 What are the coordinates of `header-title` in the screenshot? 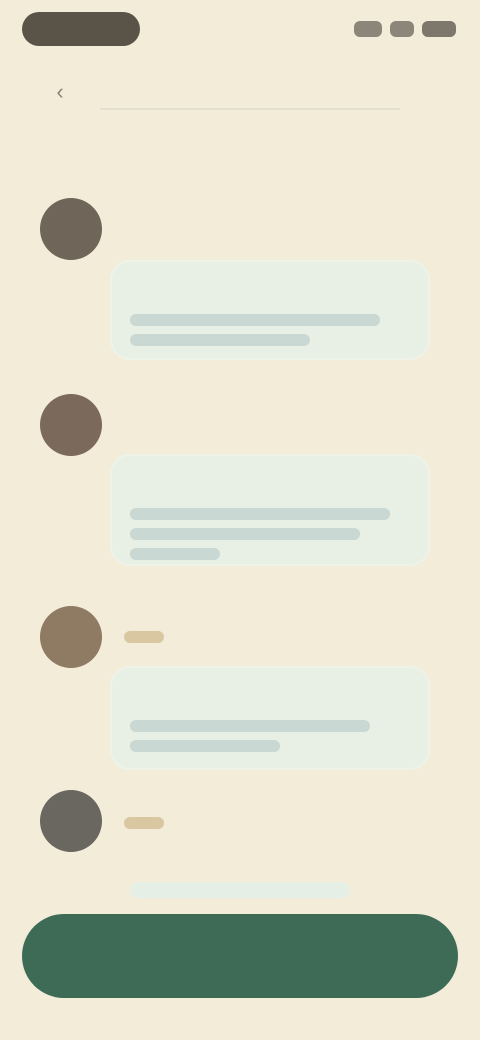 It's located at (250, 97).